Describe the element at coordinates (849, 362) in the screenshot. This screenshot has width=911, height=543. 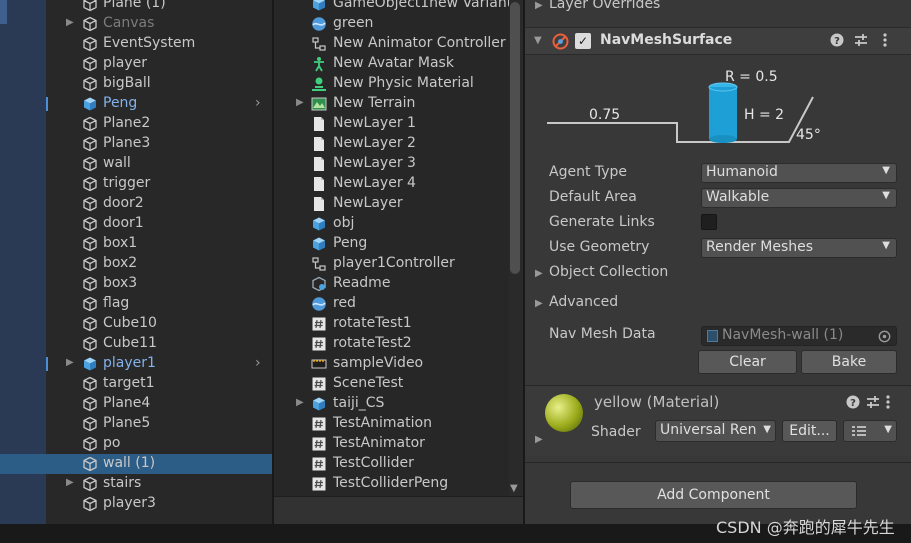
I see `bake-button: Bake` at that location.